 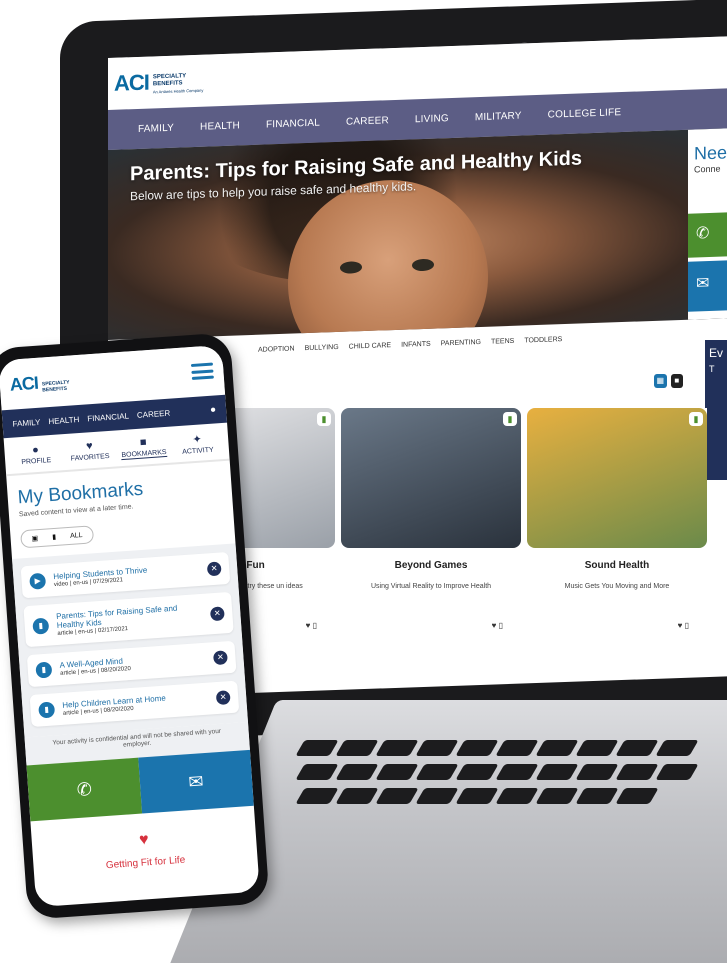 What do you see at coordinates (676, 381) in the screenshot?
I see `list-view-icon: ■` at bounding box center [676, 381].